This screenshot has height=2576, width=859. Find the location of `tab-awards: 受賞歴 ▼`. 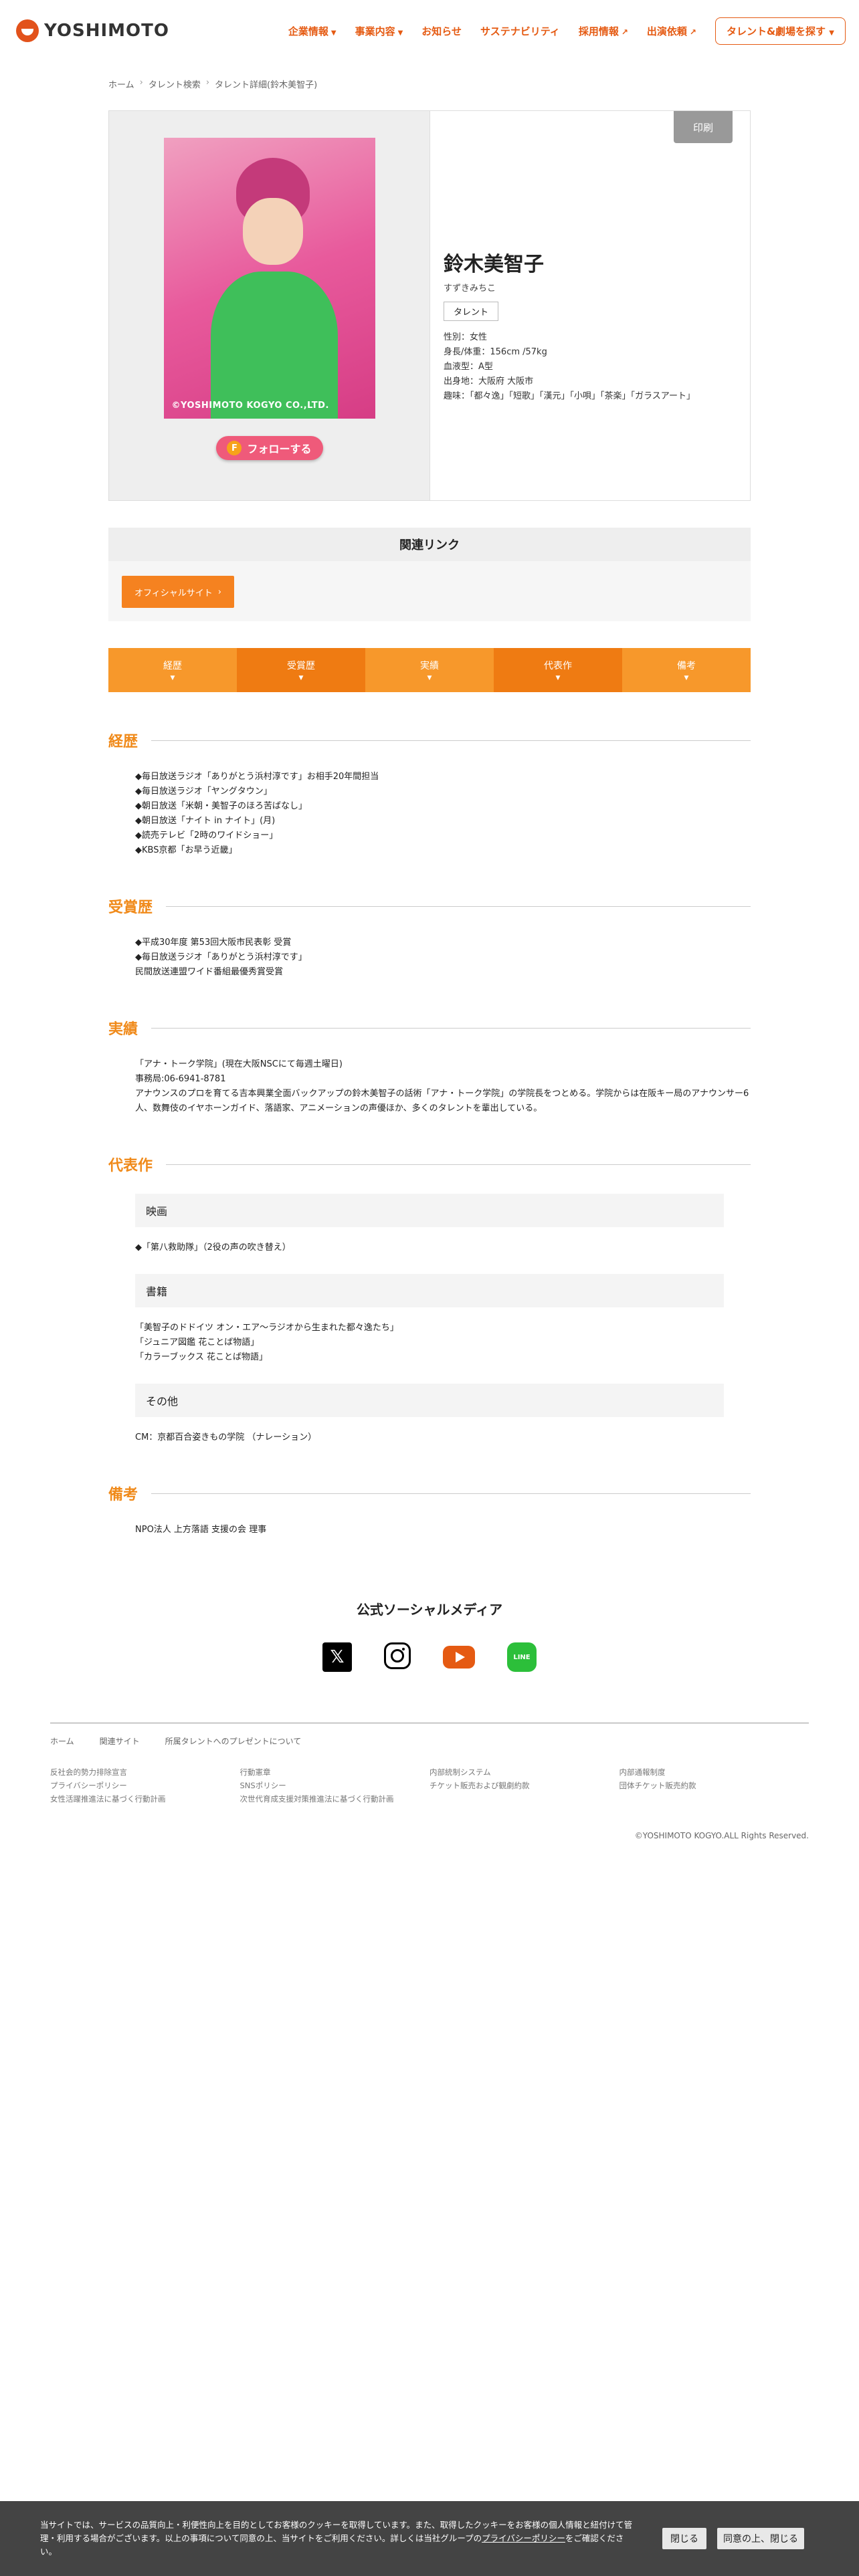

tab-awards: 受賞歴 ▼ is located at coordinates (301, 670).